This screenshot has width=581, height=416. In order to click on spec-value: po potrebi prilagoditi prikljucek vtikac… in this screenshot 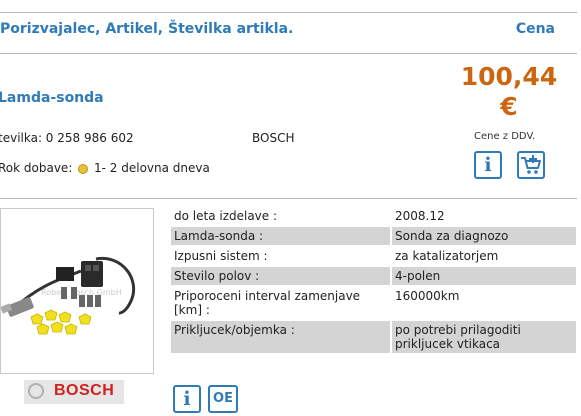, I will do `click(481, 337)`.